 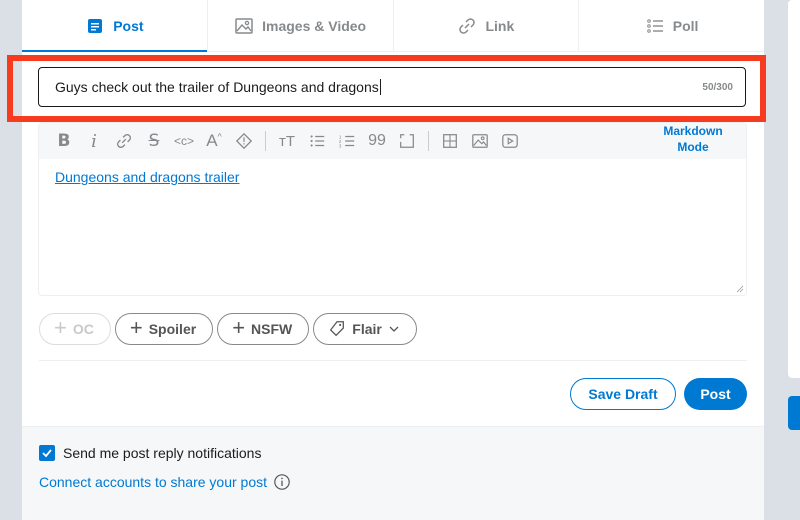 What do you see at coordinates (654, 25) in the screenshot?
I see `poll-icon` at bounding box center [654, 25].